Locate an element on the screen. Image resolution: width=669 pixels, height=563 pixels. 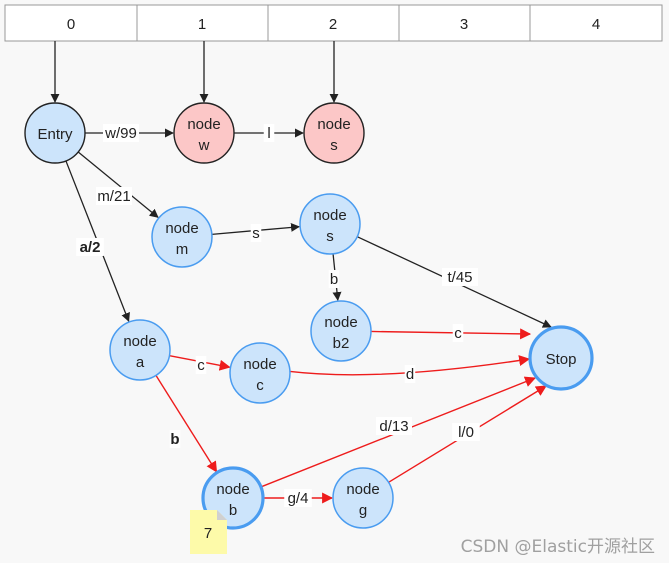
node-stop: Stop is located at coordinates (561, 358).